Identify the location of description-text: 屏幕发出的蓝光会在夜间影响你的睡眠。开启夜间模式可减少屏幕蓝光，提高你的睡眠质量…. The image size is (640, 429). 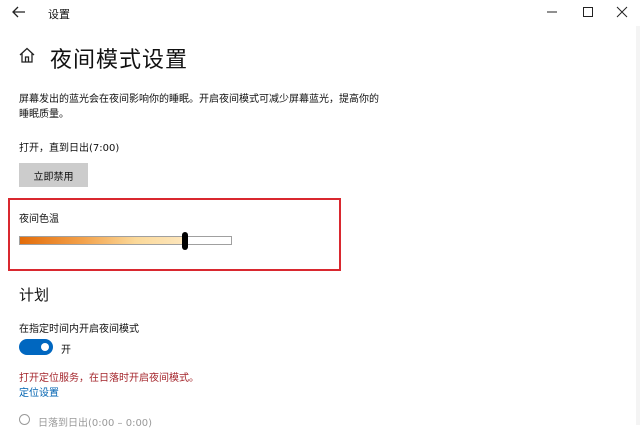
(199, 107).